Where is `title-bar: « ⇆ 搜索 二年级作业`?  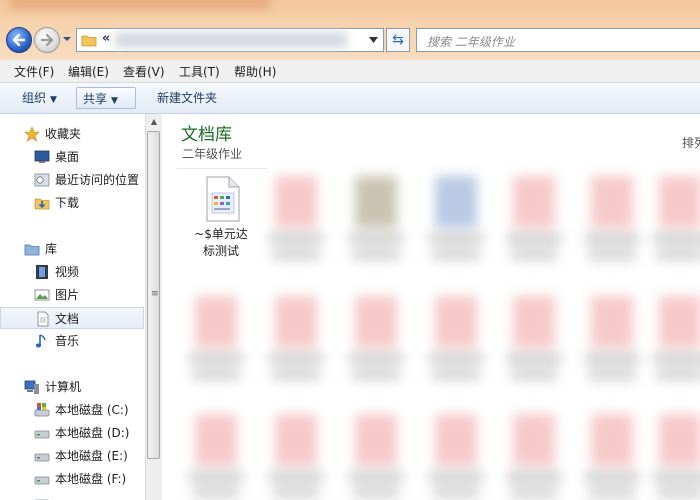 title-bar: « ⇆ 搜索 二年级作业 is located at coordinates (350, 30).